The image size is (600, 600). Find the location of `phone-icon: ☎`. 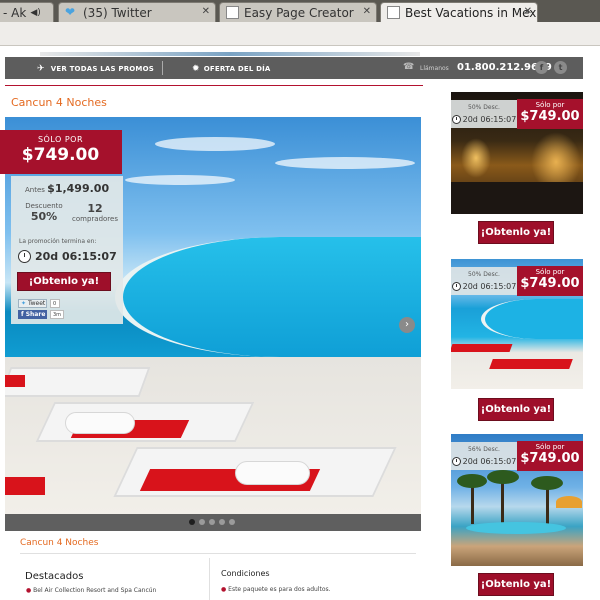

phone-icon: ☎ is located at coordinates (409, 67).